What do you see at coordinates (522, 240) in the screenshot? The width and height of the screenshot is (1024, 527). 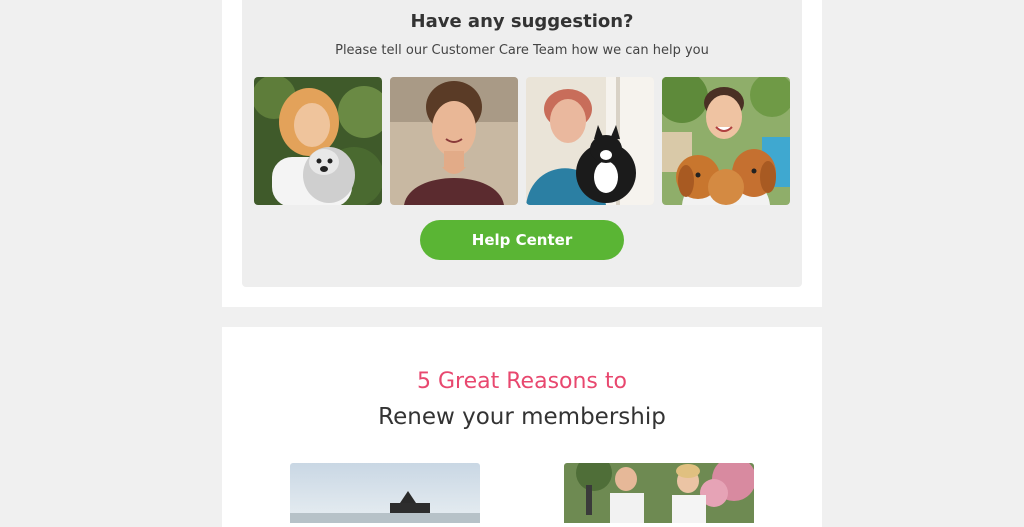 I see `help-center-button: Help Center` at bounding box center [522, 240].